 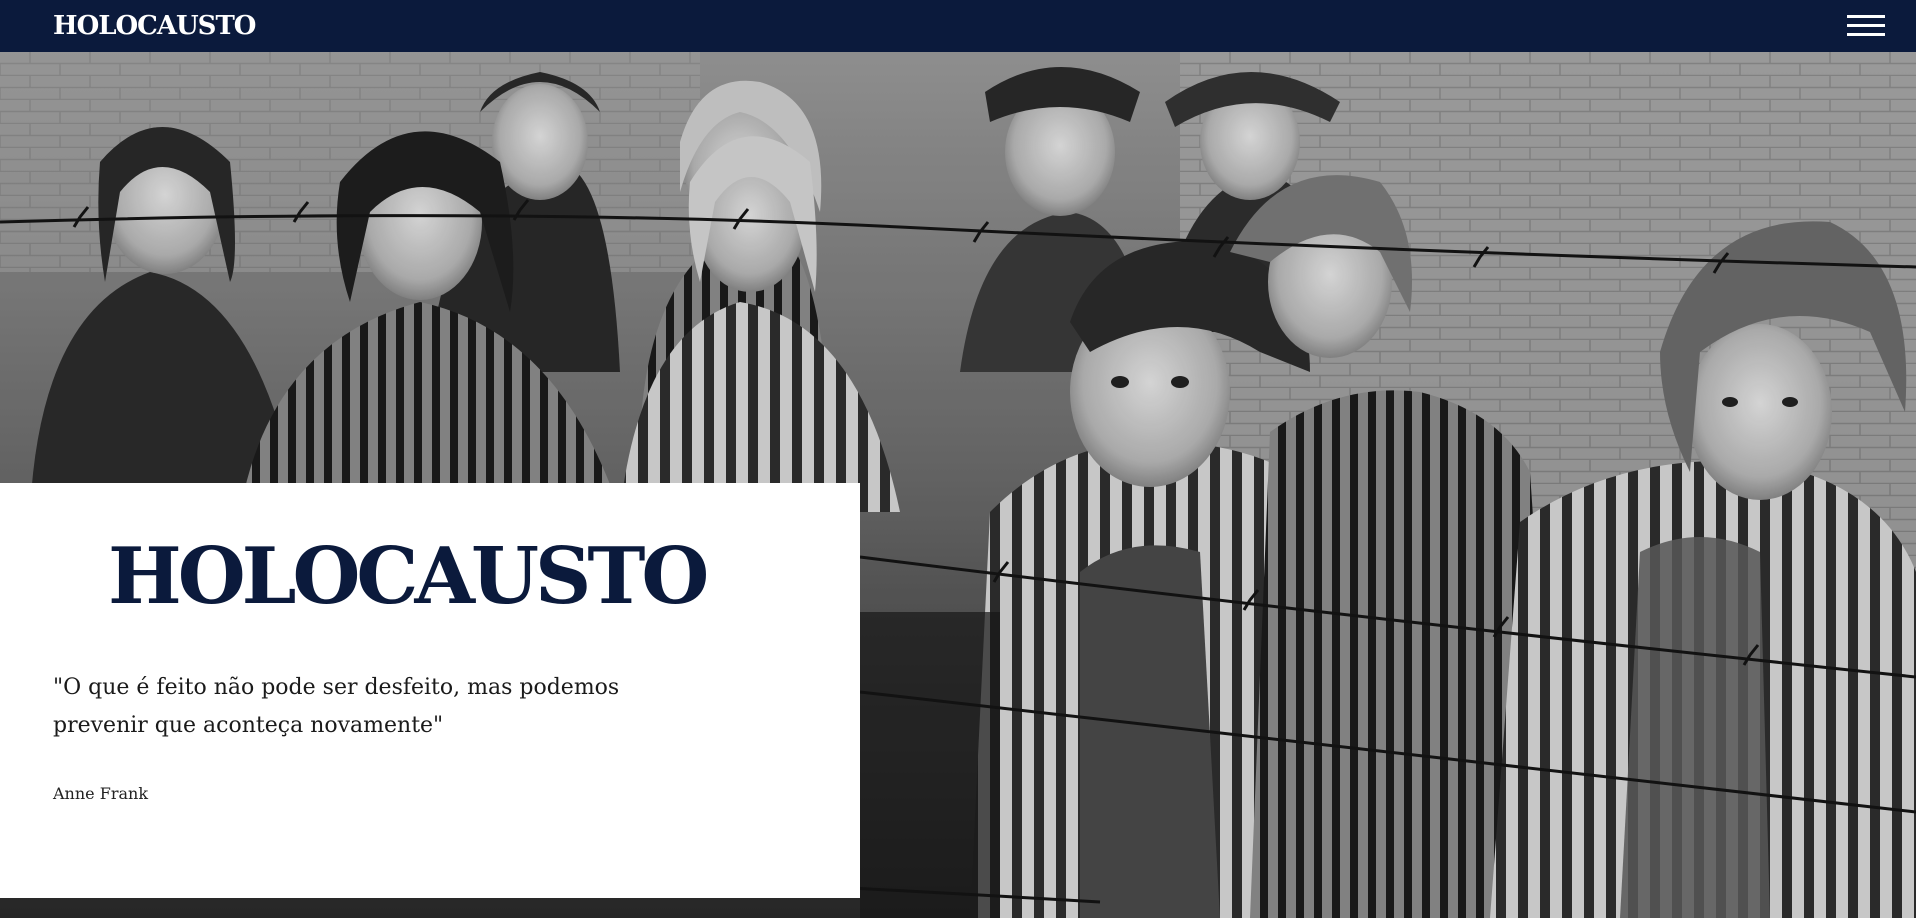 What do you see at coordinates (958, 26) in the screenshot?
I see `top-navbar: HOLOCAUSTO` at bounding box center [958, 26].